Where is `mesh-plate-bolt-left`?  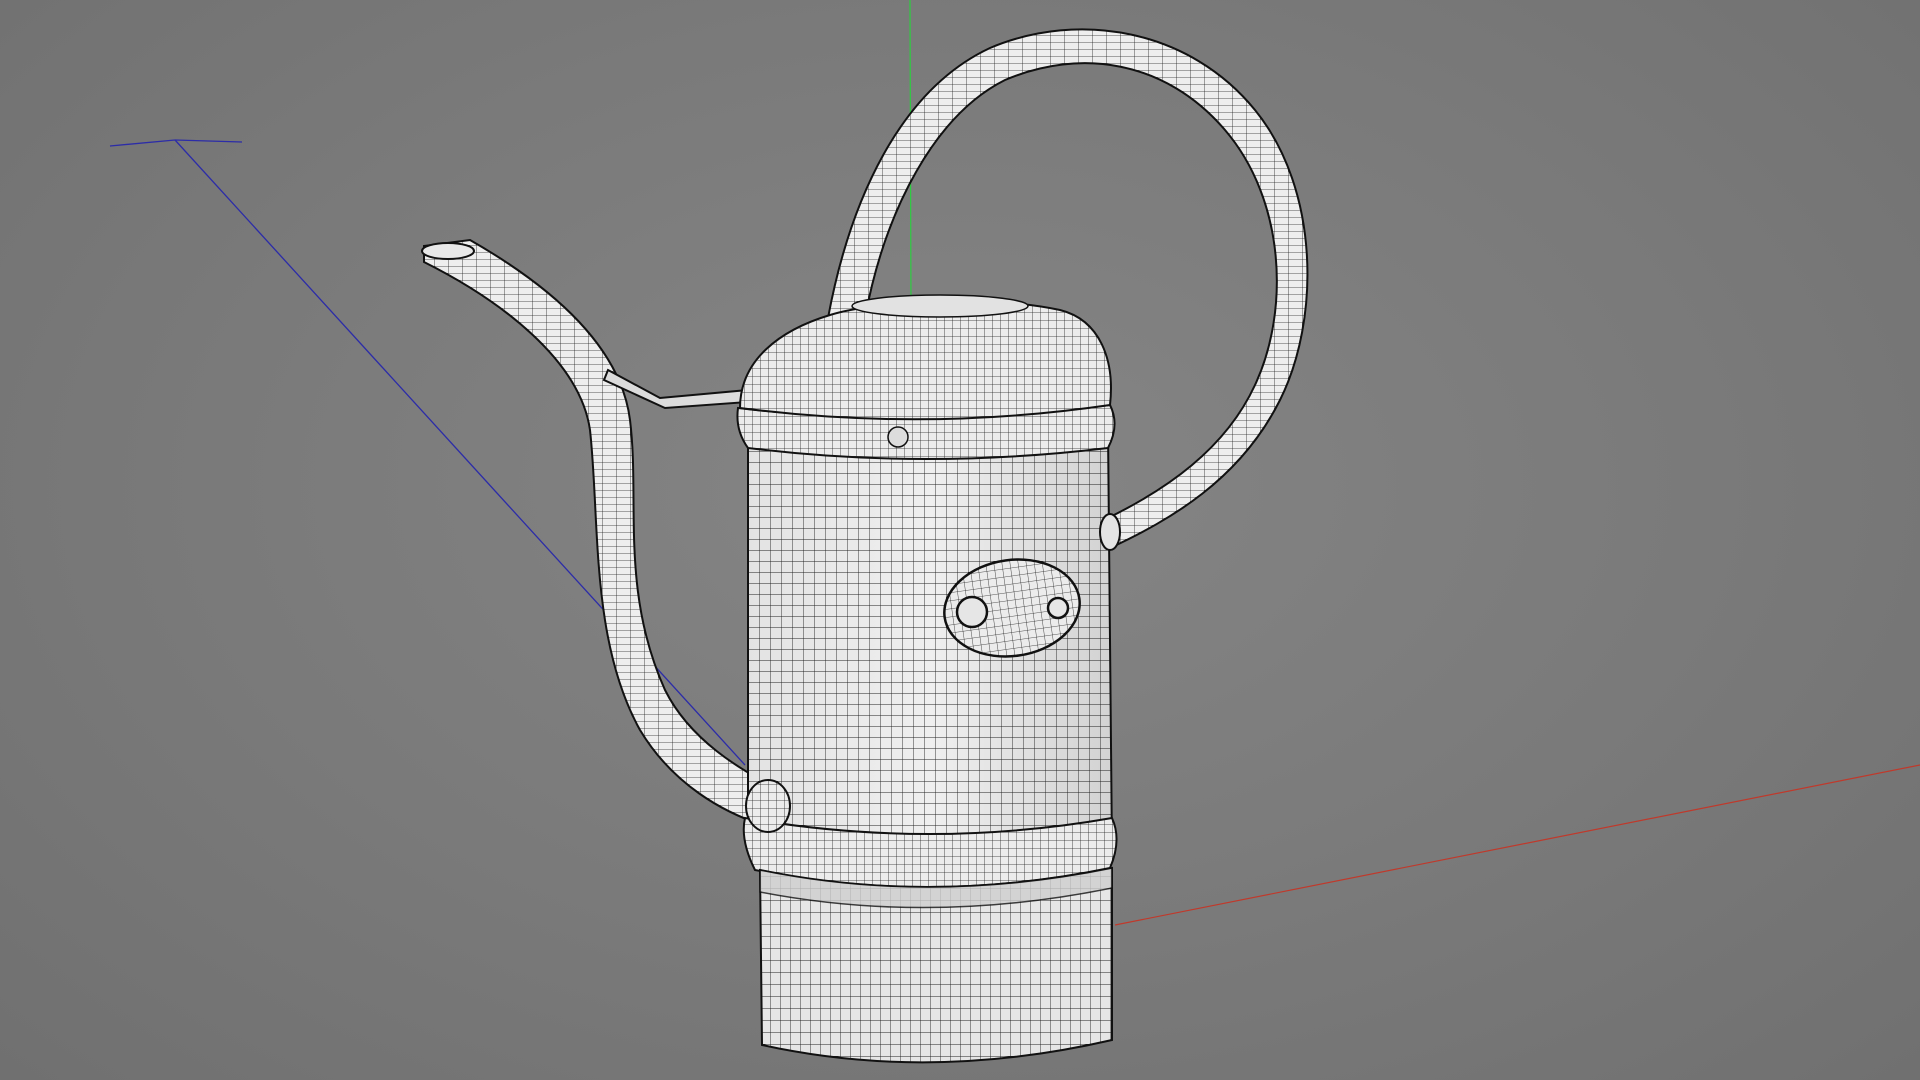
mesh-plate-bolt-left is located at coordinates (972, 612).